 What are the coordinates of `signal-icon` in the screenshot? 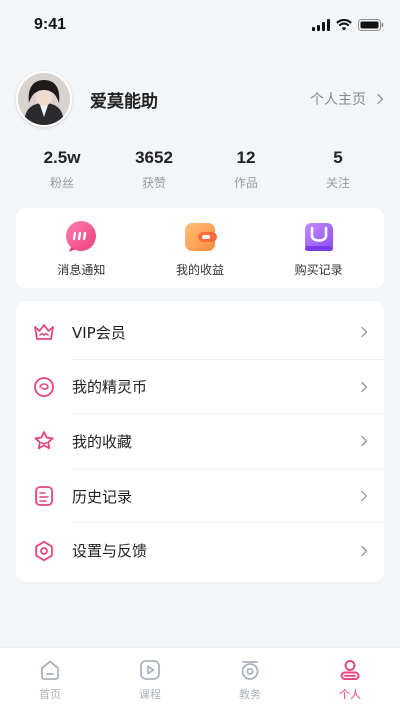 It's located at (321, 25).